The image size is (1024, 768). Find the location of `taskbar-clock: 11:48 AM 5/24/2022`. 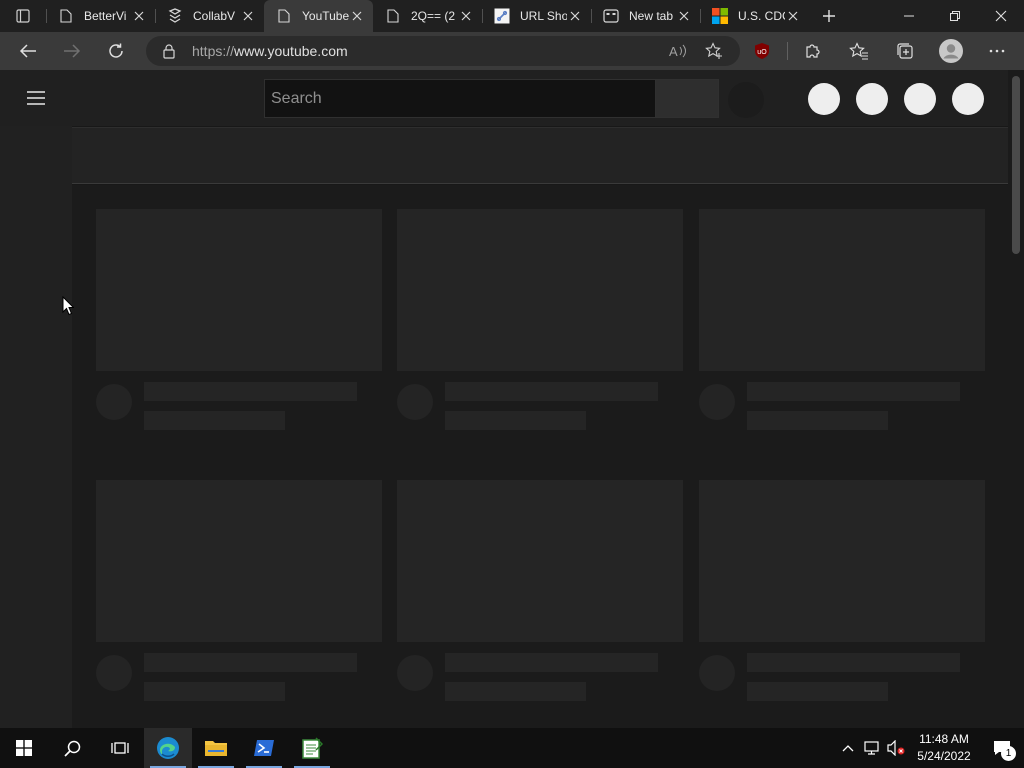

taskbar-clock: 11:48 AM 5/24/2022 is located at coordinates (944, 748).